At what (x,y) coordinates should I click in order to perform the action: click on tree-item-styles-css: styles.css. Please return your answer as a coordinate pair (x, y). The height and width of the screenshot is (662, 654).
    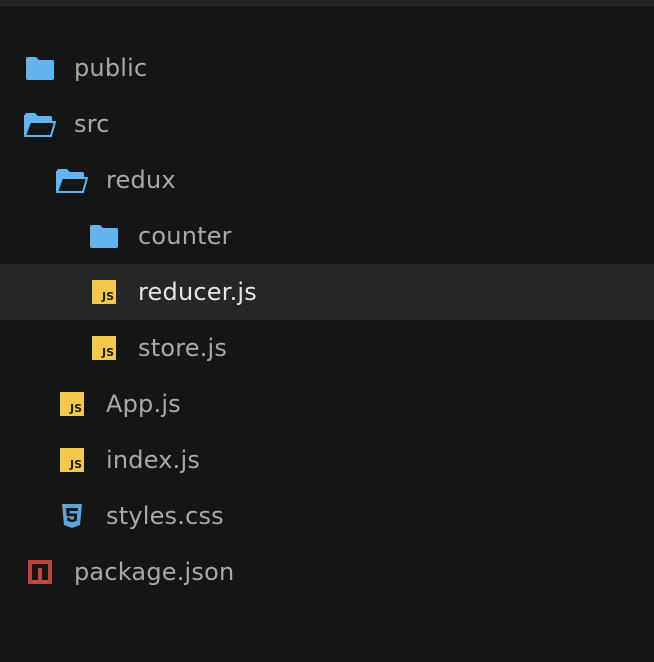
    Looking at the image, I should click on (327, 516).